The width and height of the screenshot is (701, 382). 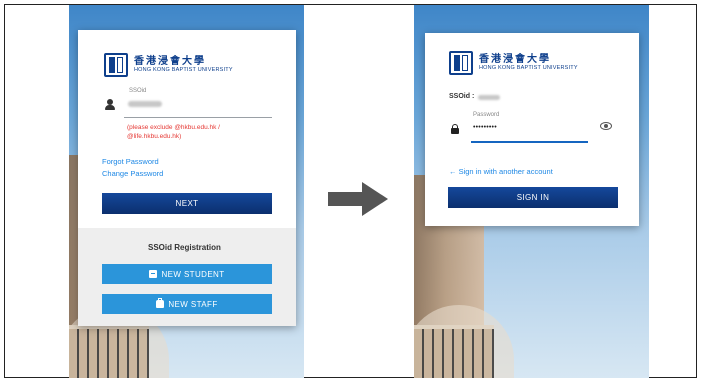 What do you see at coordinates (132, 173) in the screenshot?
I see `change-password-link: Change Password` at bounding box center [132, 173].